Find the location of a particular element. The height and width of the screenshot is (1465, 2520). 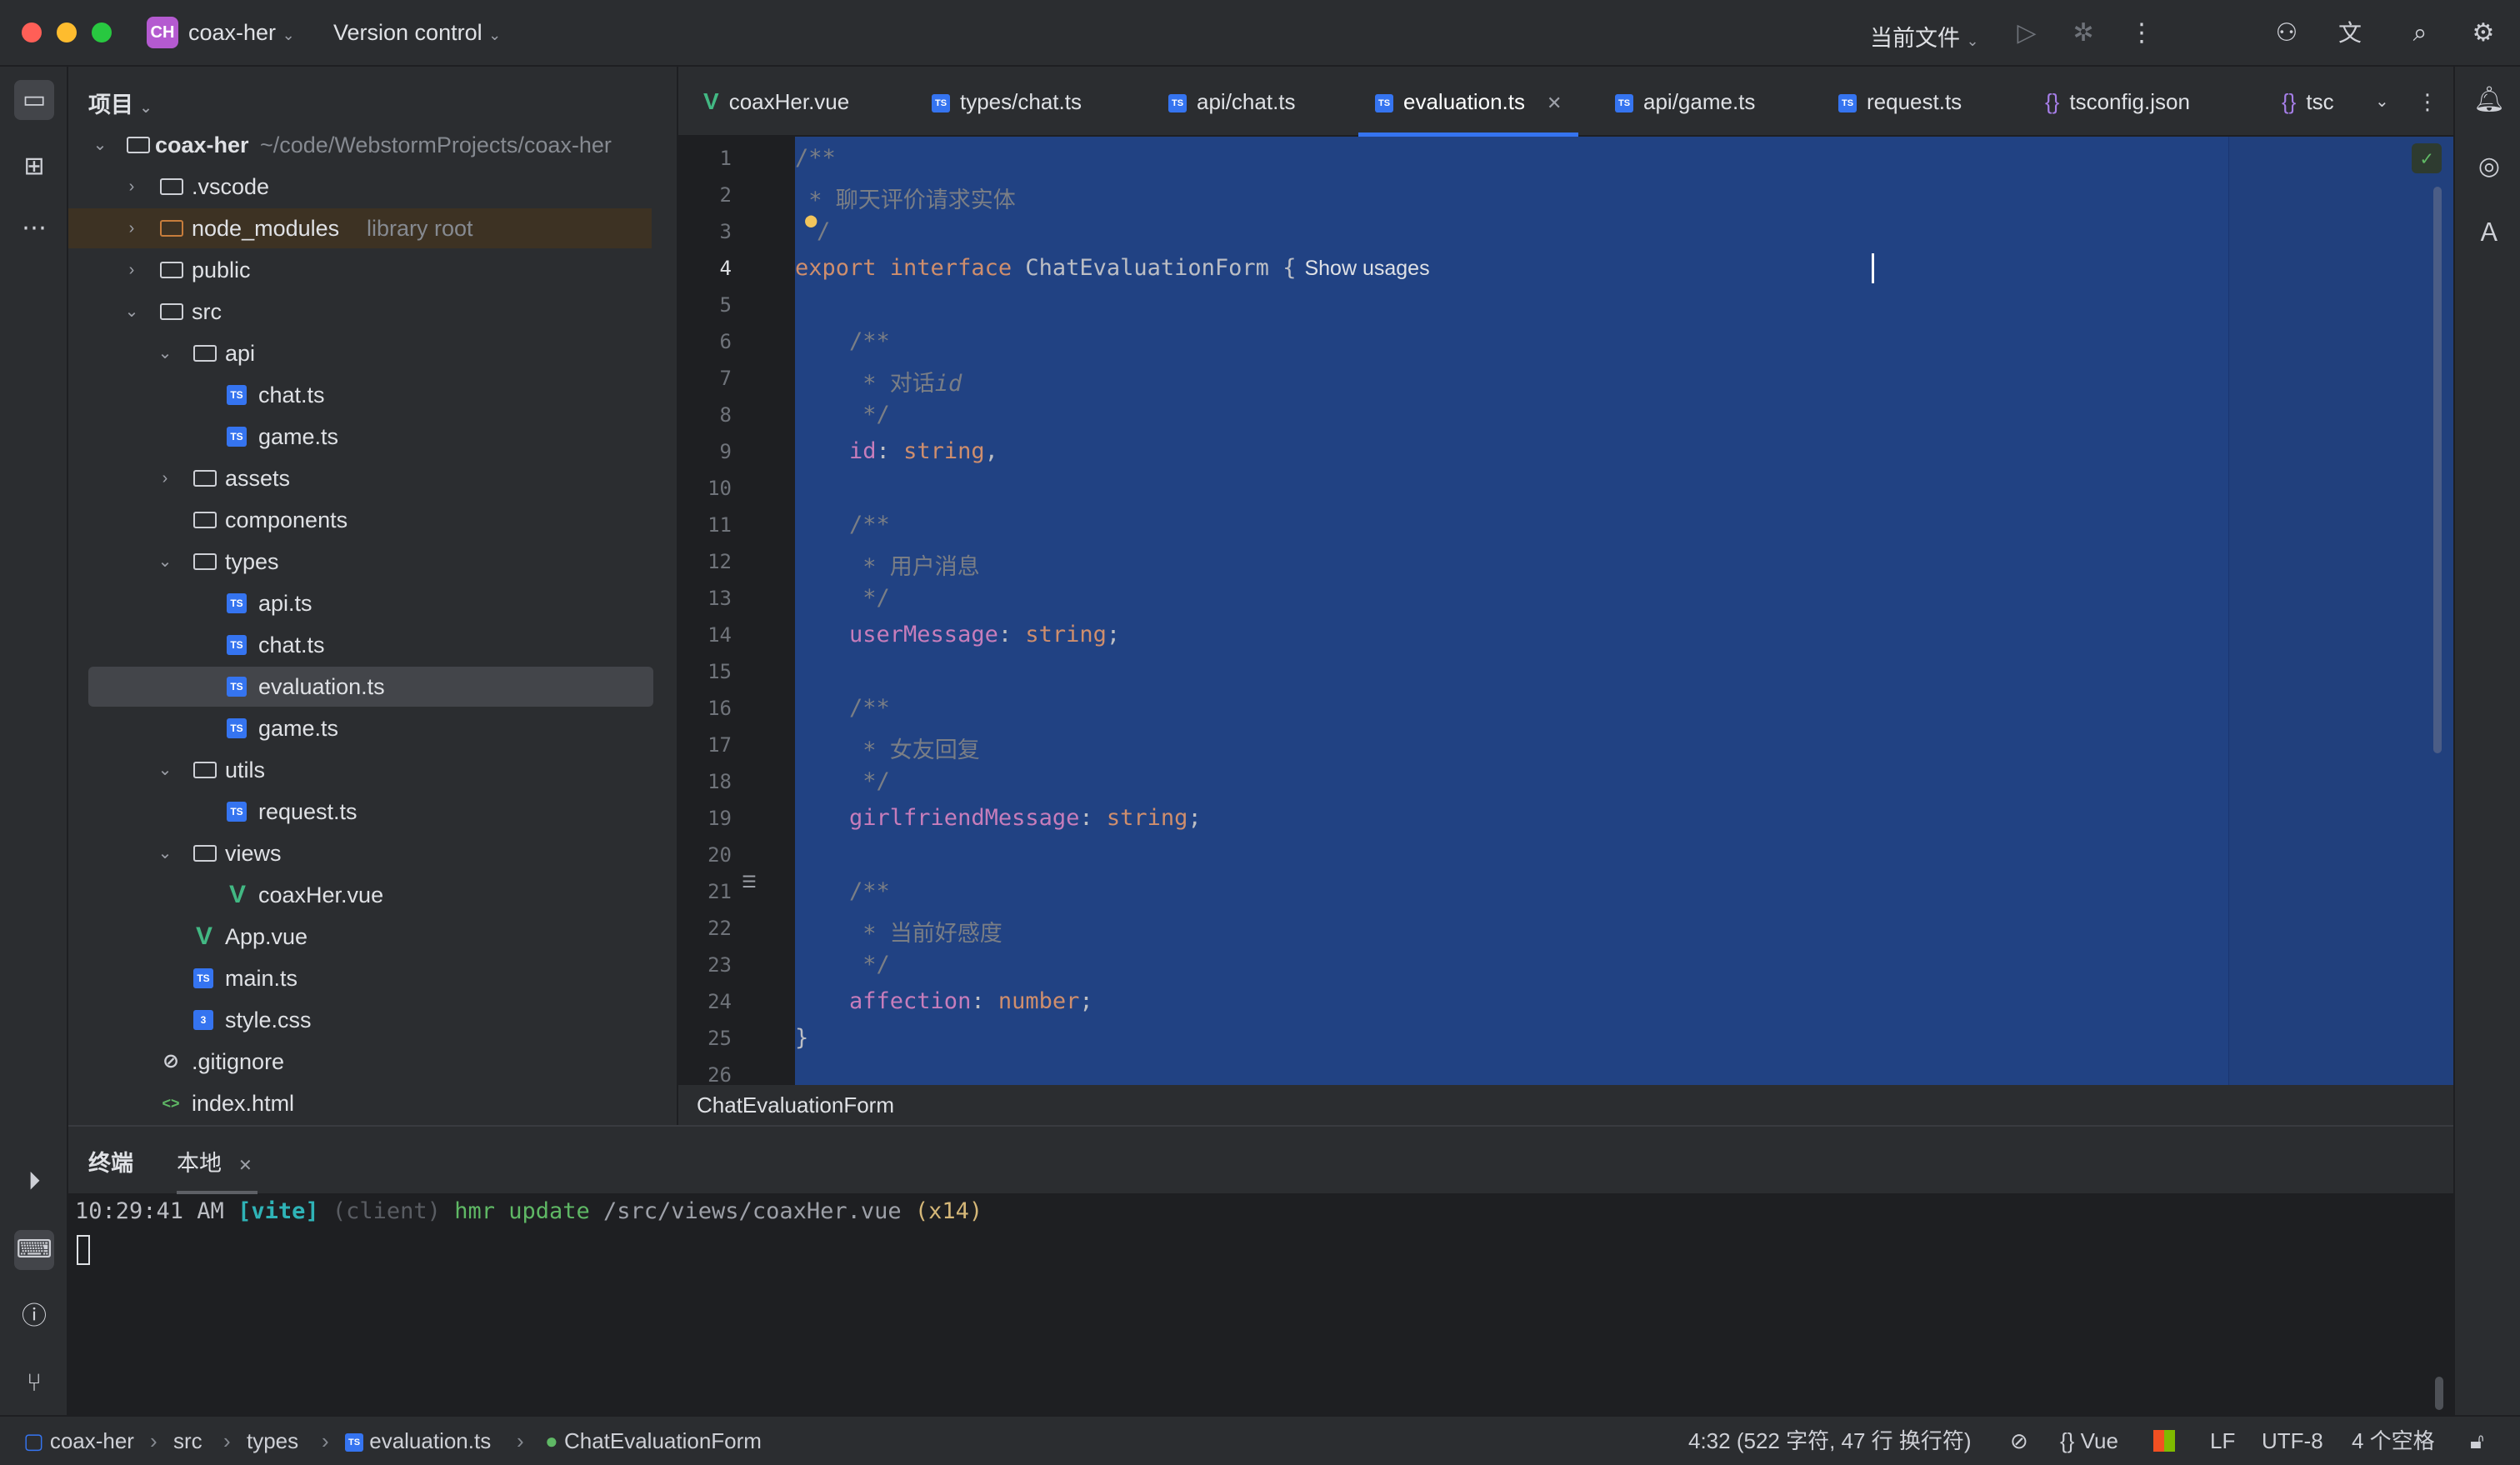

tree-item: ⌄ api is located at coordinates (360, 353).